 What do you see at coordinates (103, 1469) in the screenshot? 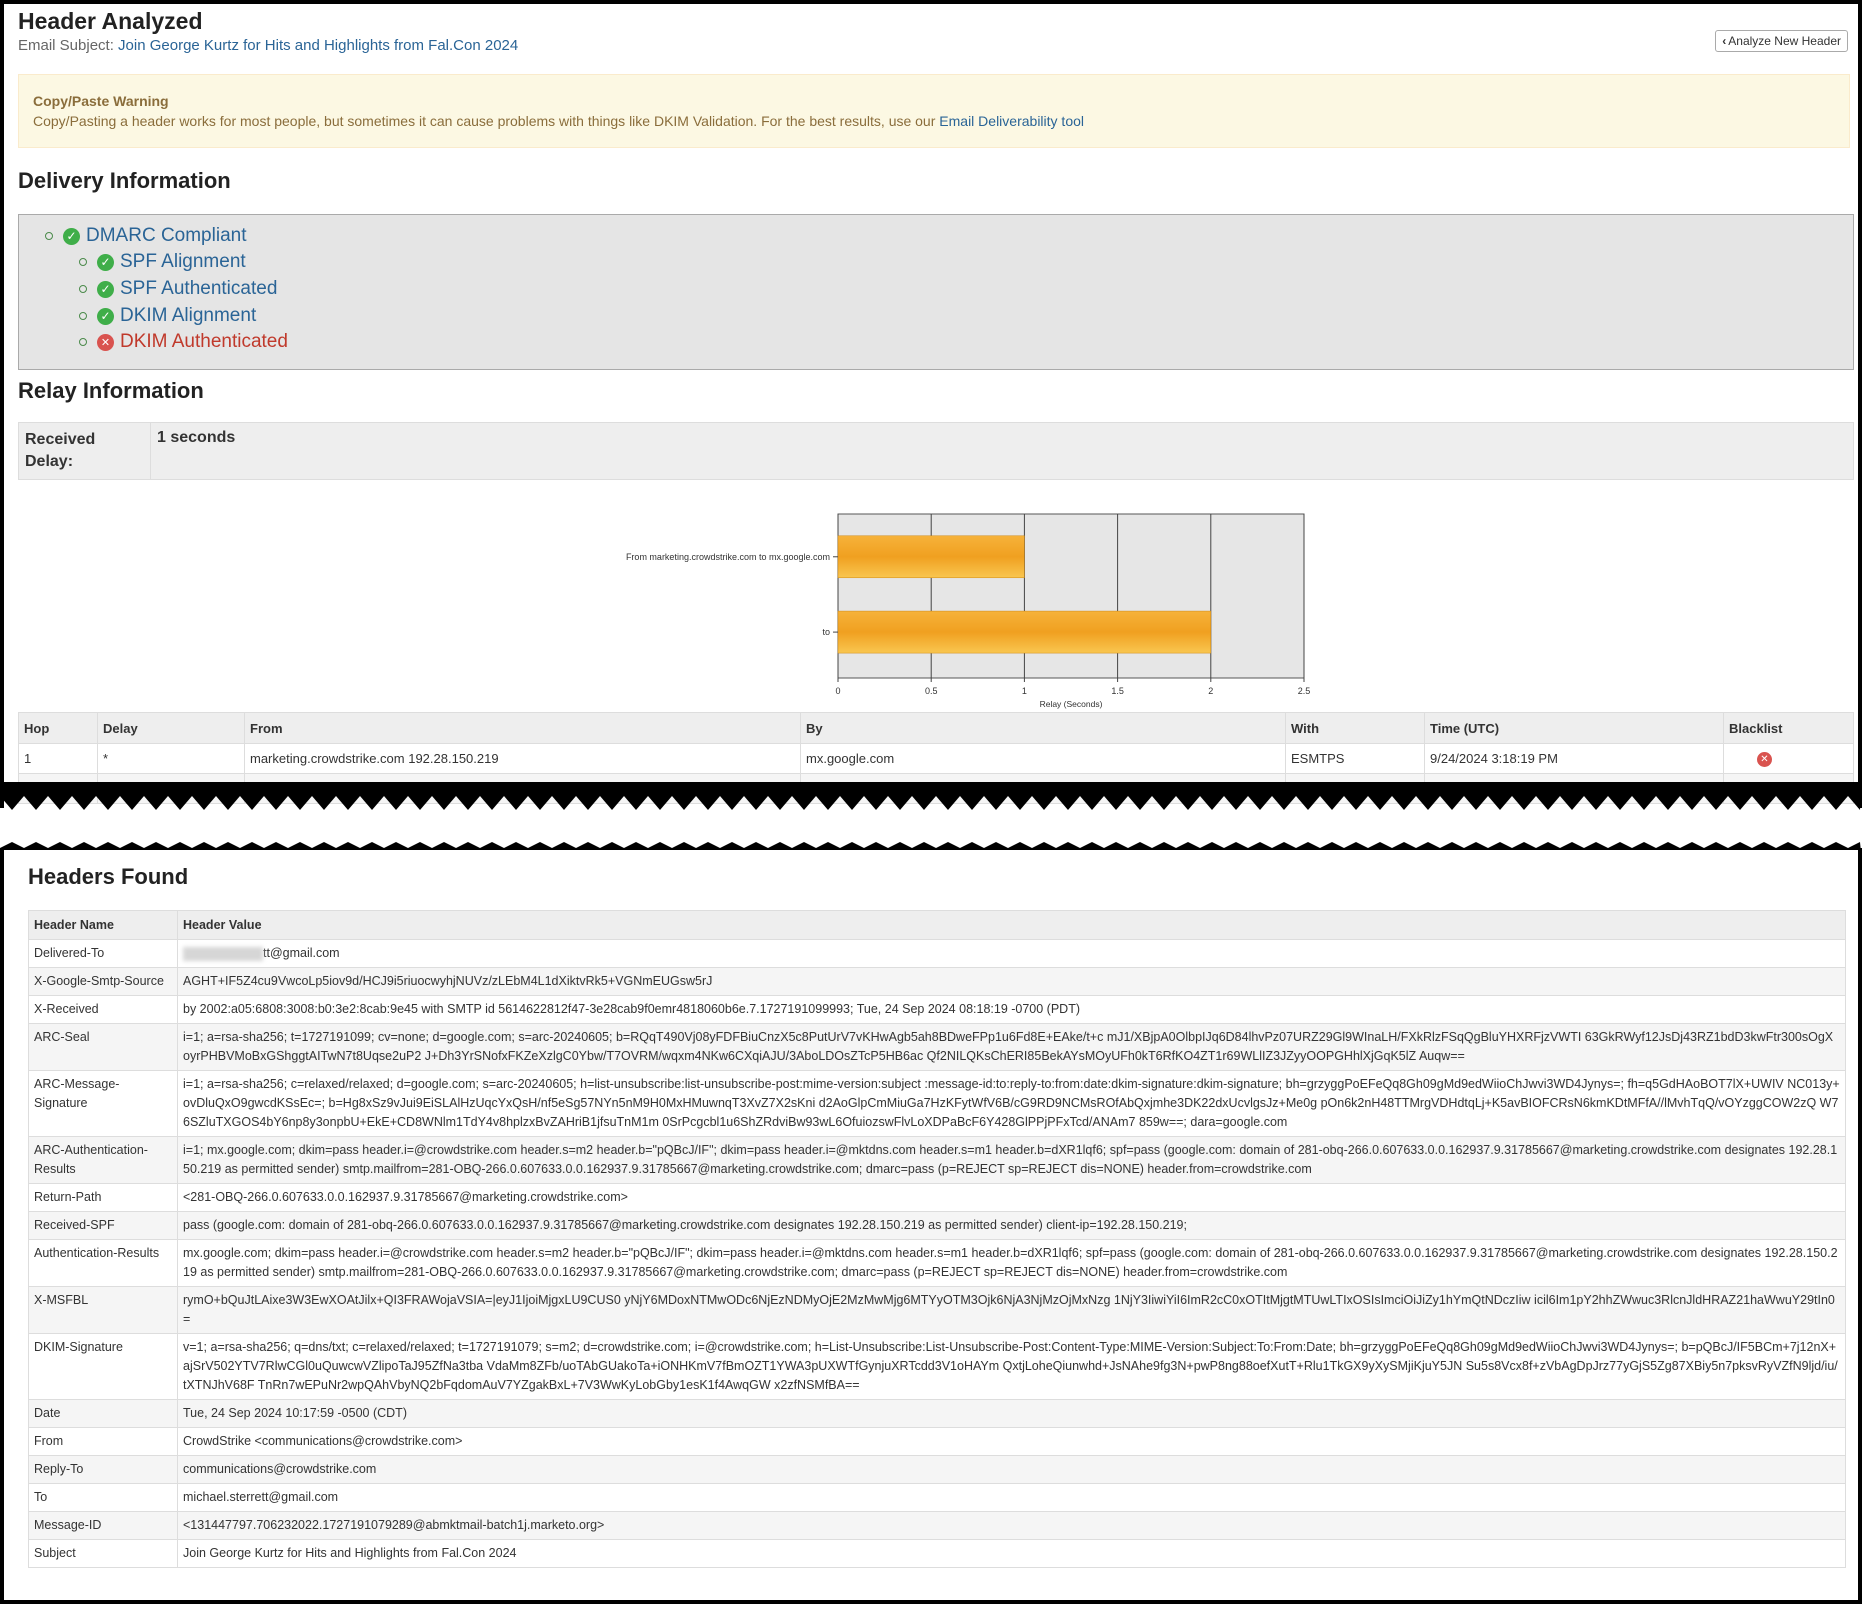
I see `header-name-cell: Reply-To` at bounding box center [103, 1469].